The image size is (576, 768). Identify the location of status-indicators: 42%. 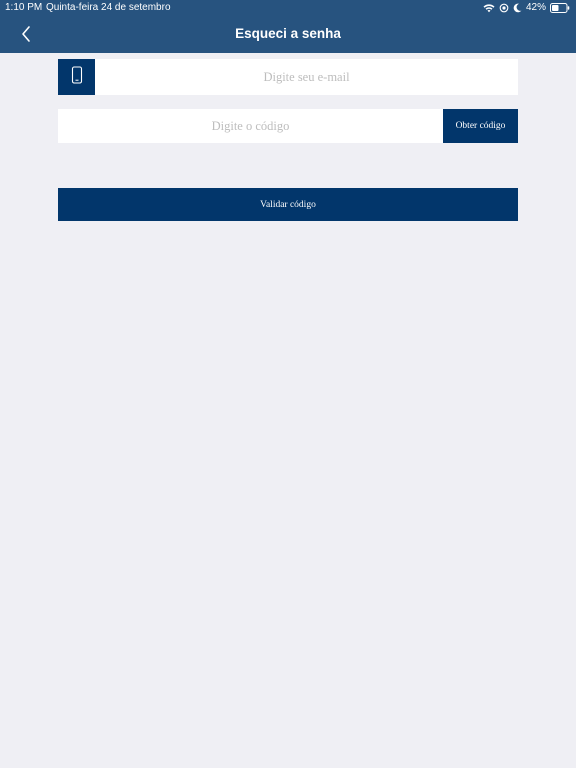
(526, 8).